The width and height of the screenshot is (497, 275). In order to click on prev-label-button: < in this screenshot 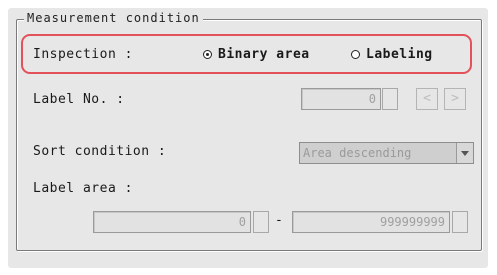, I will do `click(427, 99)`.